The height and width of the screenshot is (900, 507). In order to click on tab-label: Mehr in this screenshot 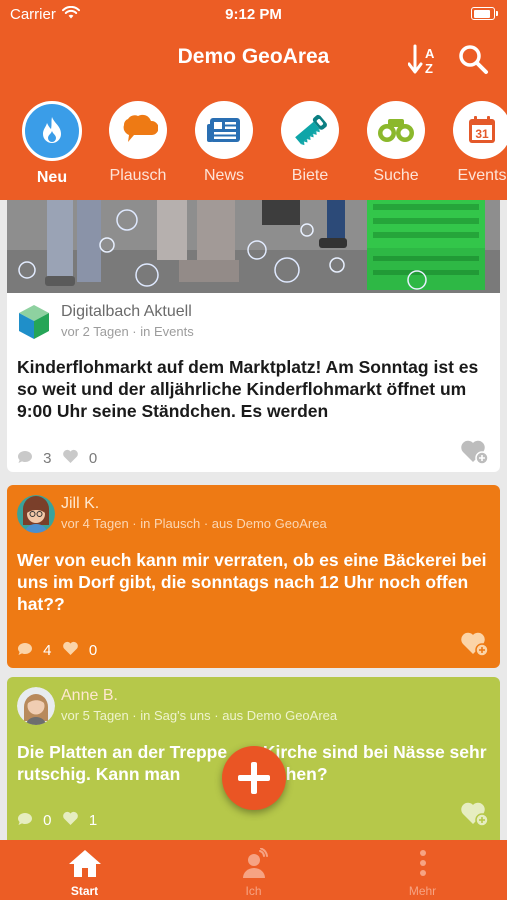, I will do `click(422, 891)`.